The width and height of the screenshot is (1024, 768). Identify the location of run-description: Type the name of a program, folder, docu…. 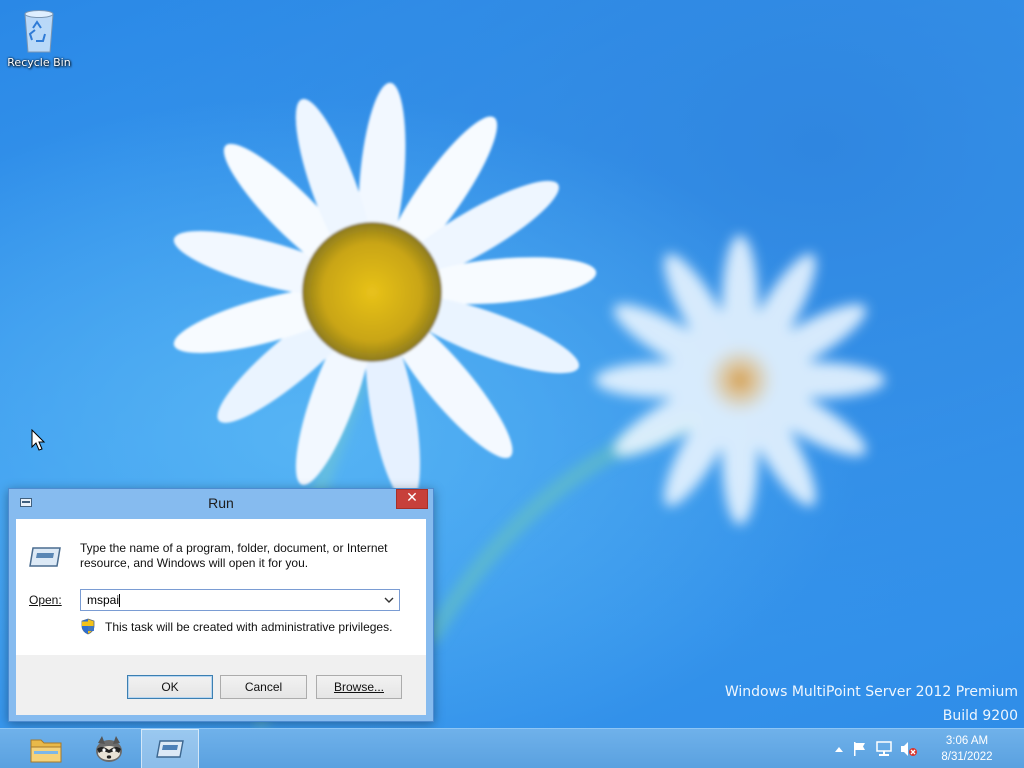
(234, 555).